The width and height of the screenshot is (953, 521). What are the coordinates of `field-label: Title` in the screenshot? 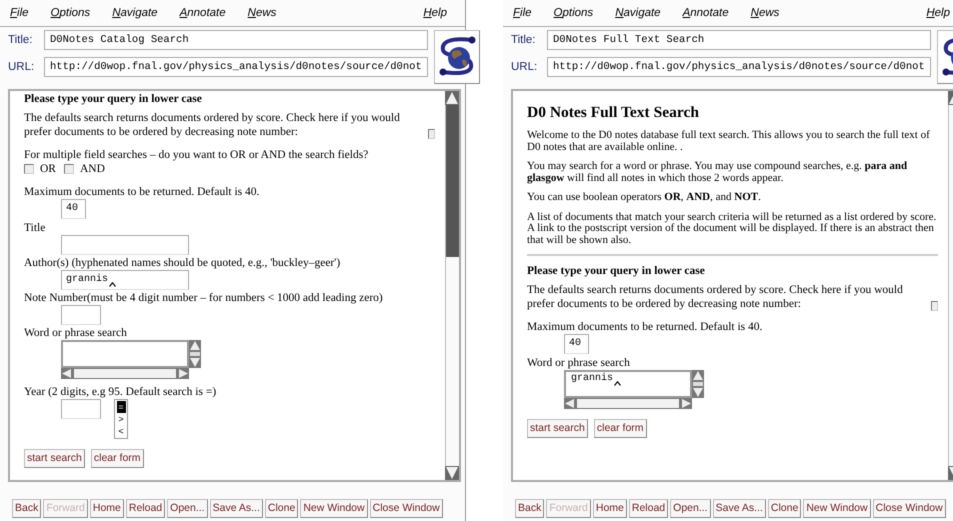 It's located at (35, 228).